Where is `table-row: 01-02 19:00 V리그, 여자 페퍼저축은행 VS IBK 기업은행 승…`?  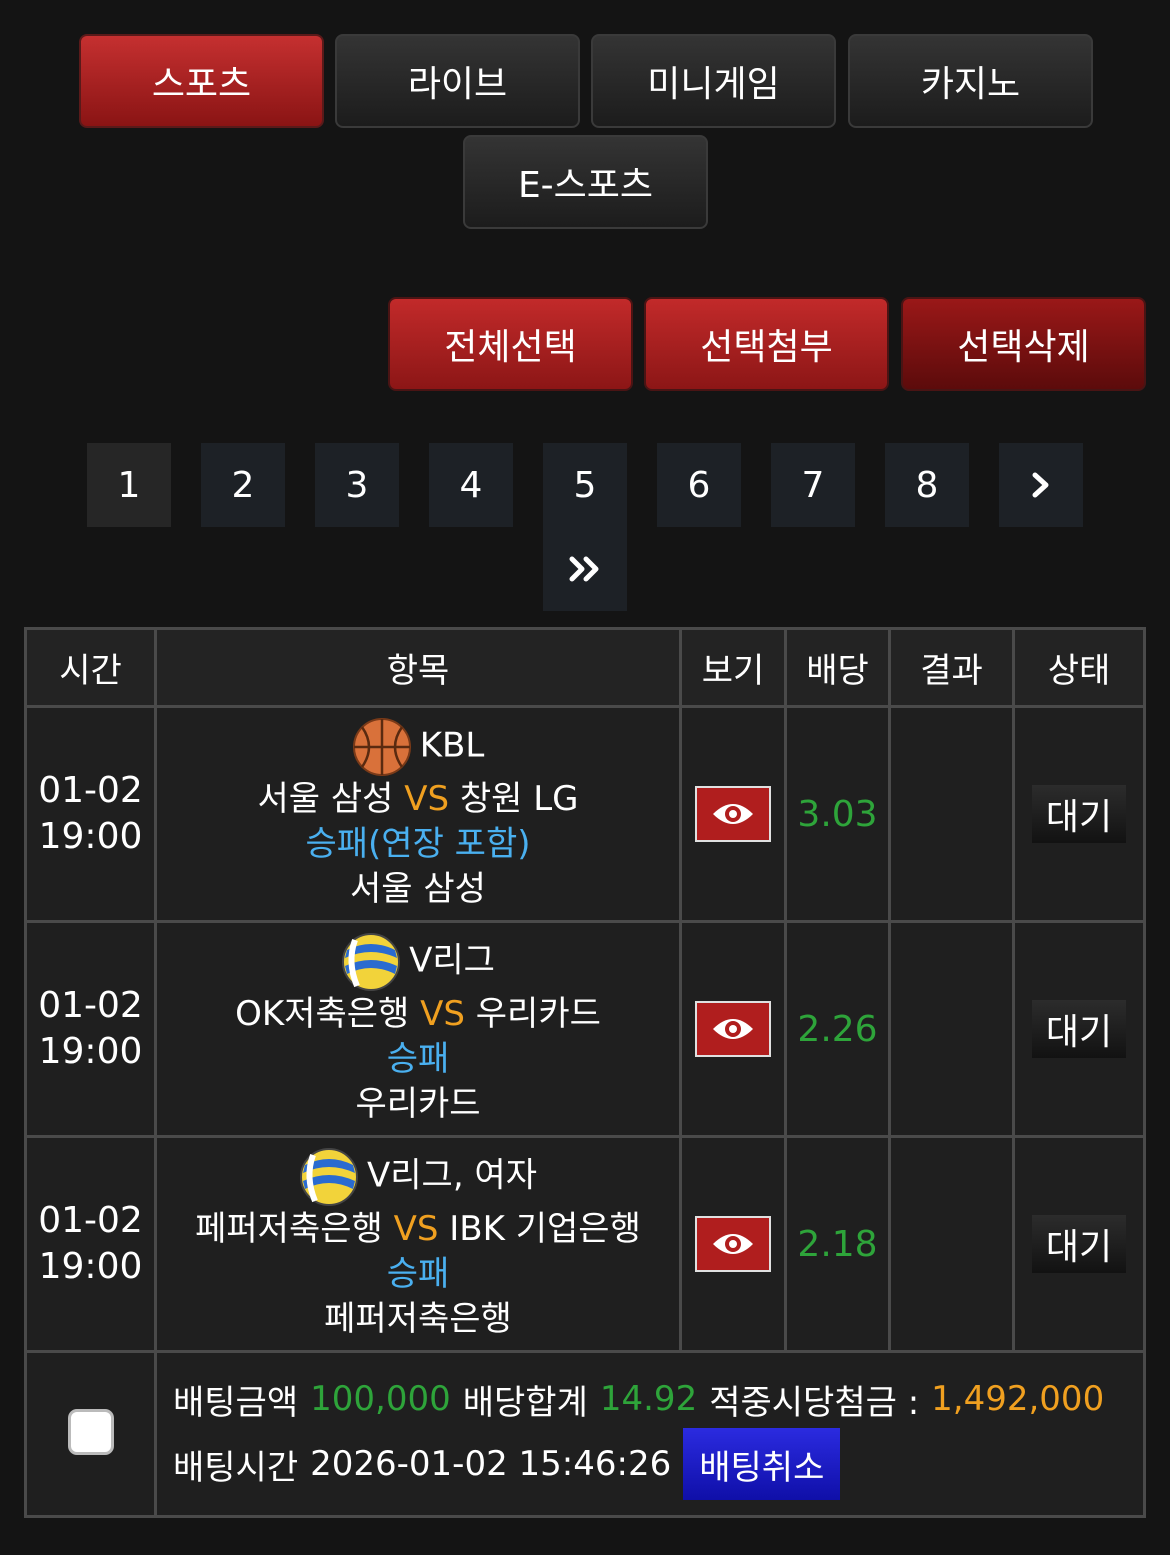
table-row: 01-02 19:00 V리그, 여자 페퍼저축은행 VS IBK 기업은행 승… is located at coordinates (585, 1244).